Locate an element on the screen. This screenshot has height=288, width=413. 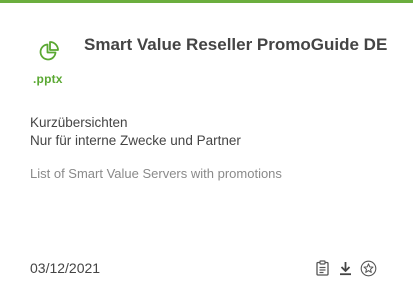
category-line: Kurzübersichten is located at coordinates (79, 122).